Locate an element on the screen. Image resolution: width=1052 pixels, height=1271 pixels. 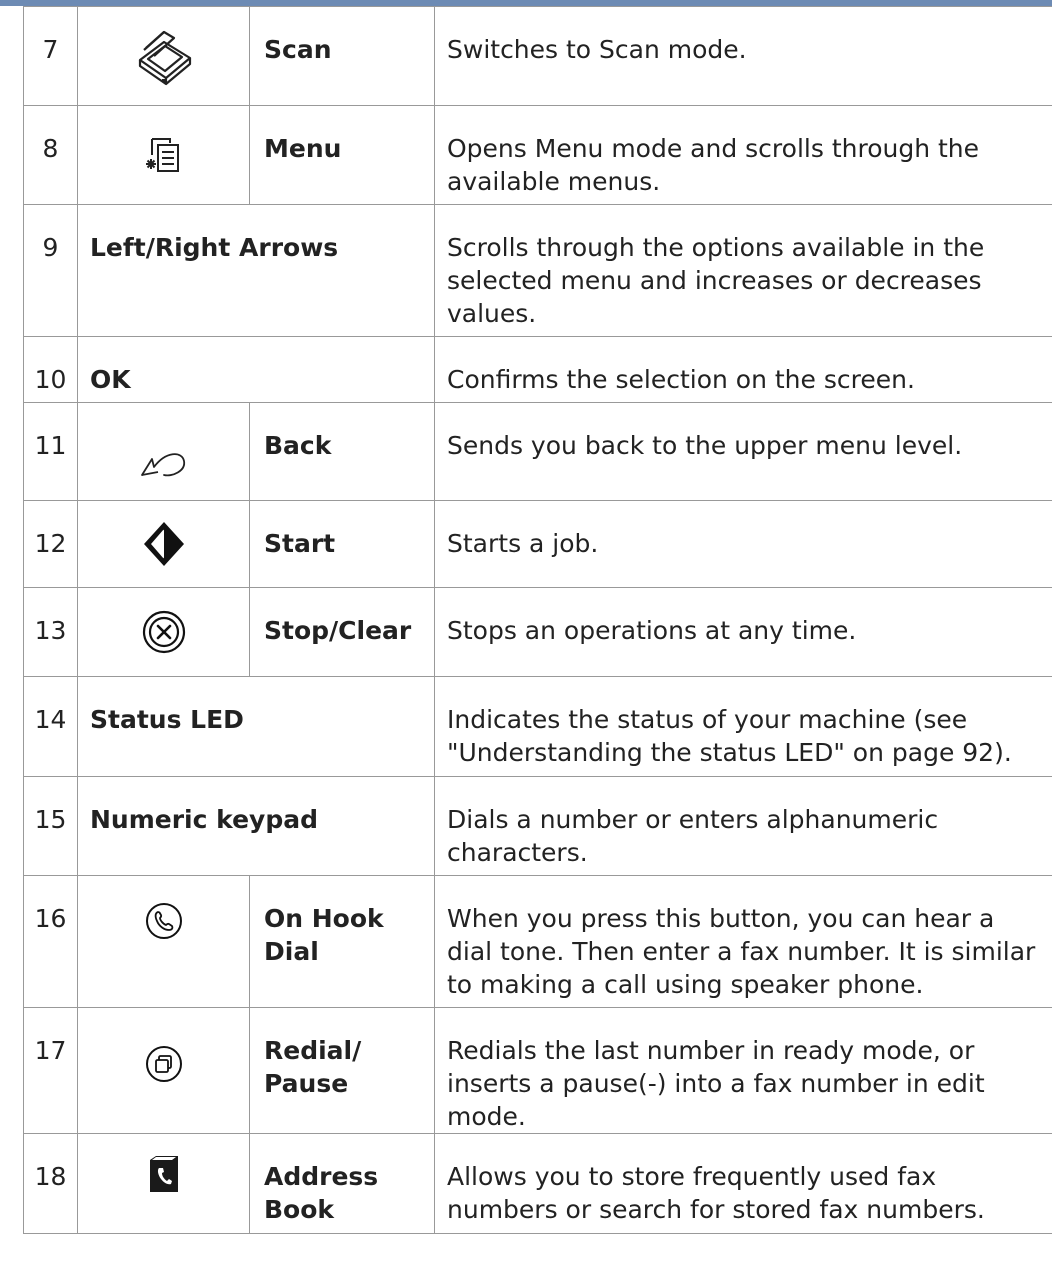
start-icon is located at coordinates (163, 544).